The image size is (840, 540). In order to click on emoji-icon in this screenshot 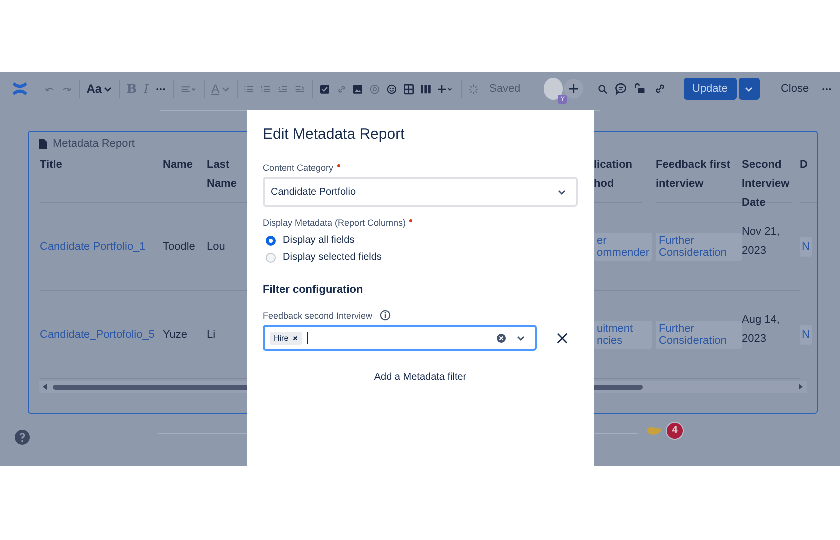, I will do `click(392, 89)`.